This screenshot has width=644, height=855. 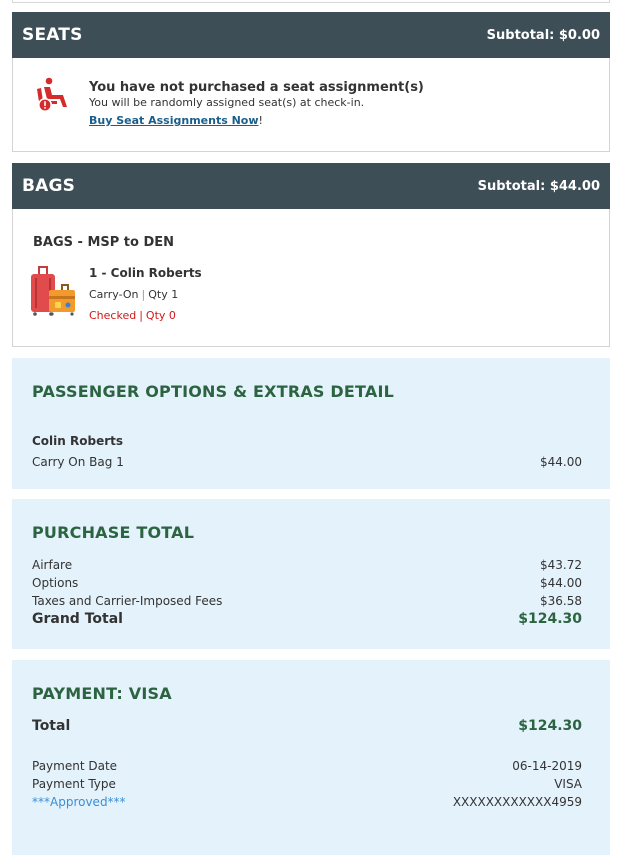 I want to click on card-number: XXXXXXXXXXXX4959, so click(x=517, y=802).